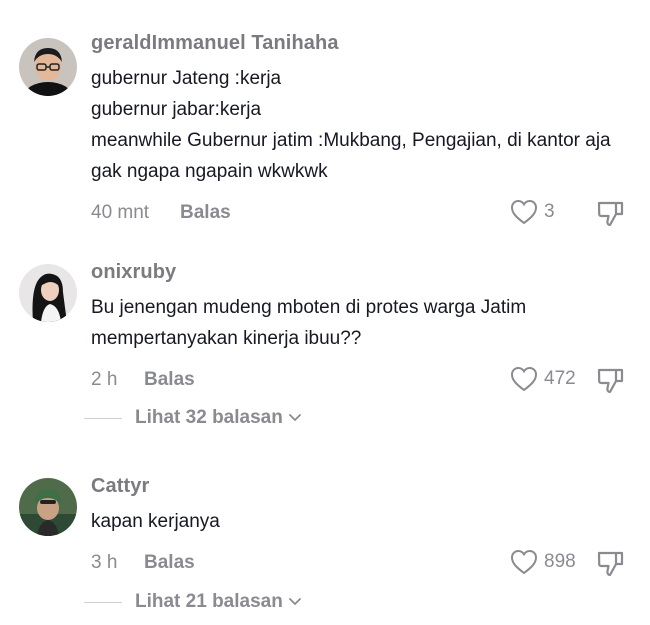 The image size is (650, 625). Describe the element at coordinates (358, 564) in the screenshot. I see `comment-meta: 3 h Balas 898` at that location.